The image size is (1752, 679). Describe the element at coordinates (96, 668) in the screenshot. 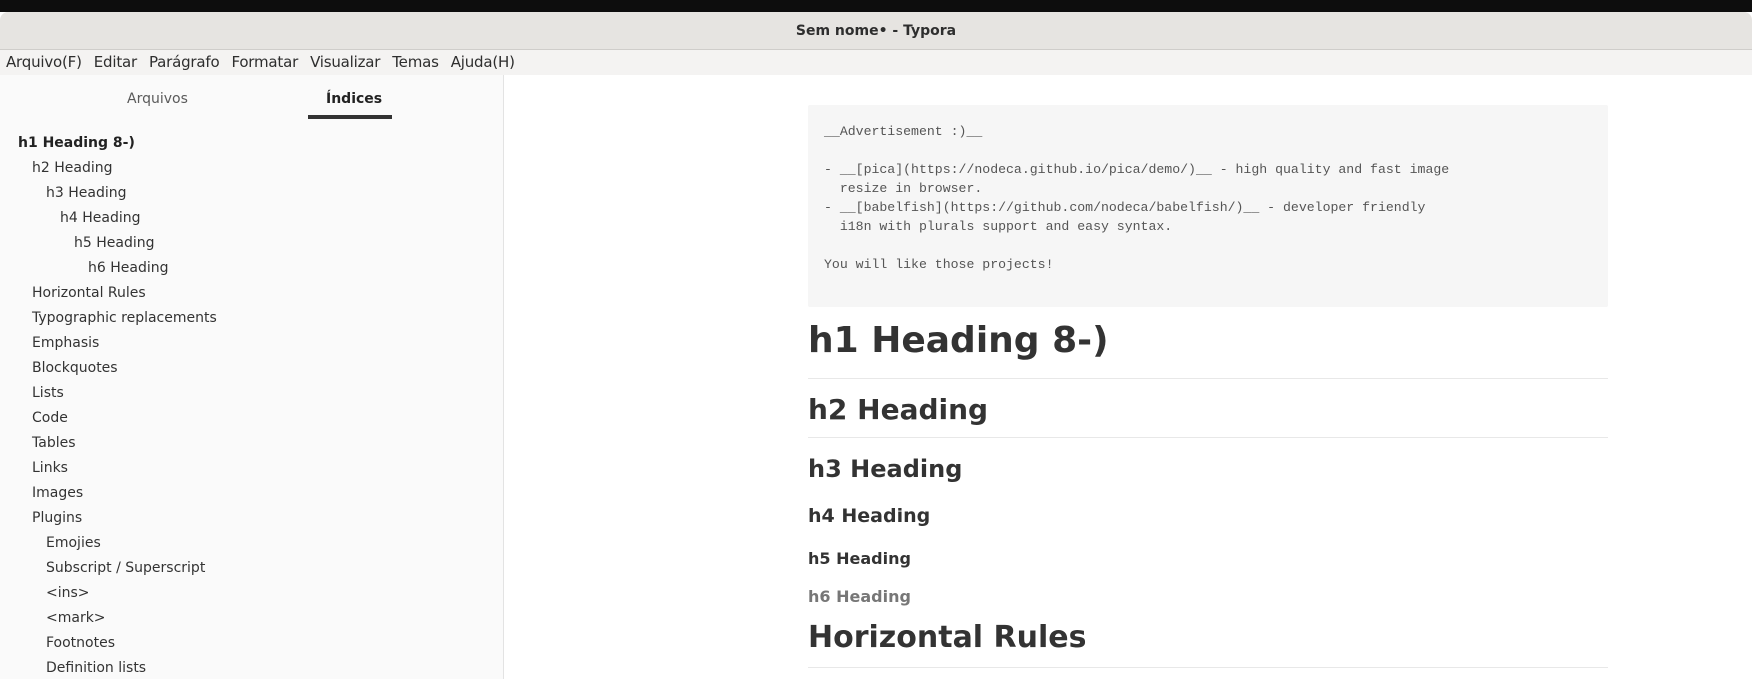

I see `toc-item-definition-lists: Definition lists` at that location.